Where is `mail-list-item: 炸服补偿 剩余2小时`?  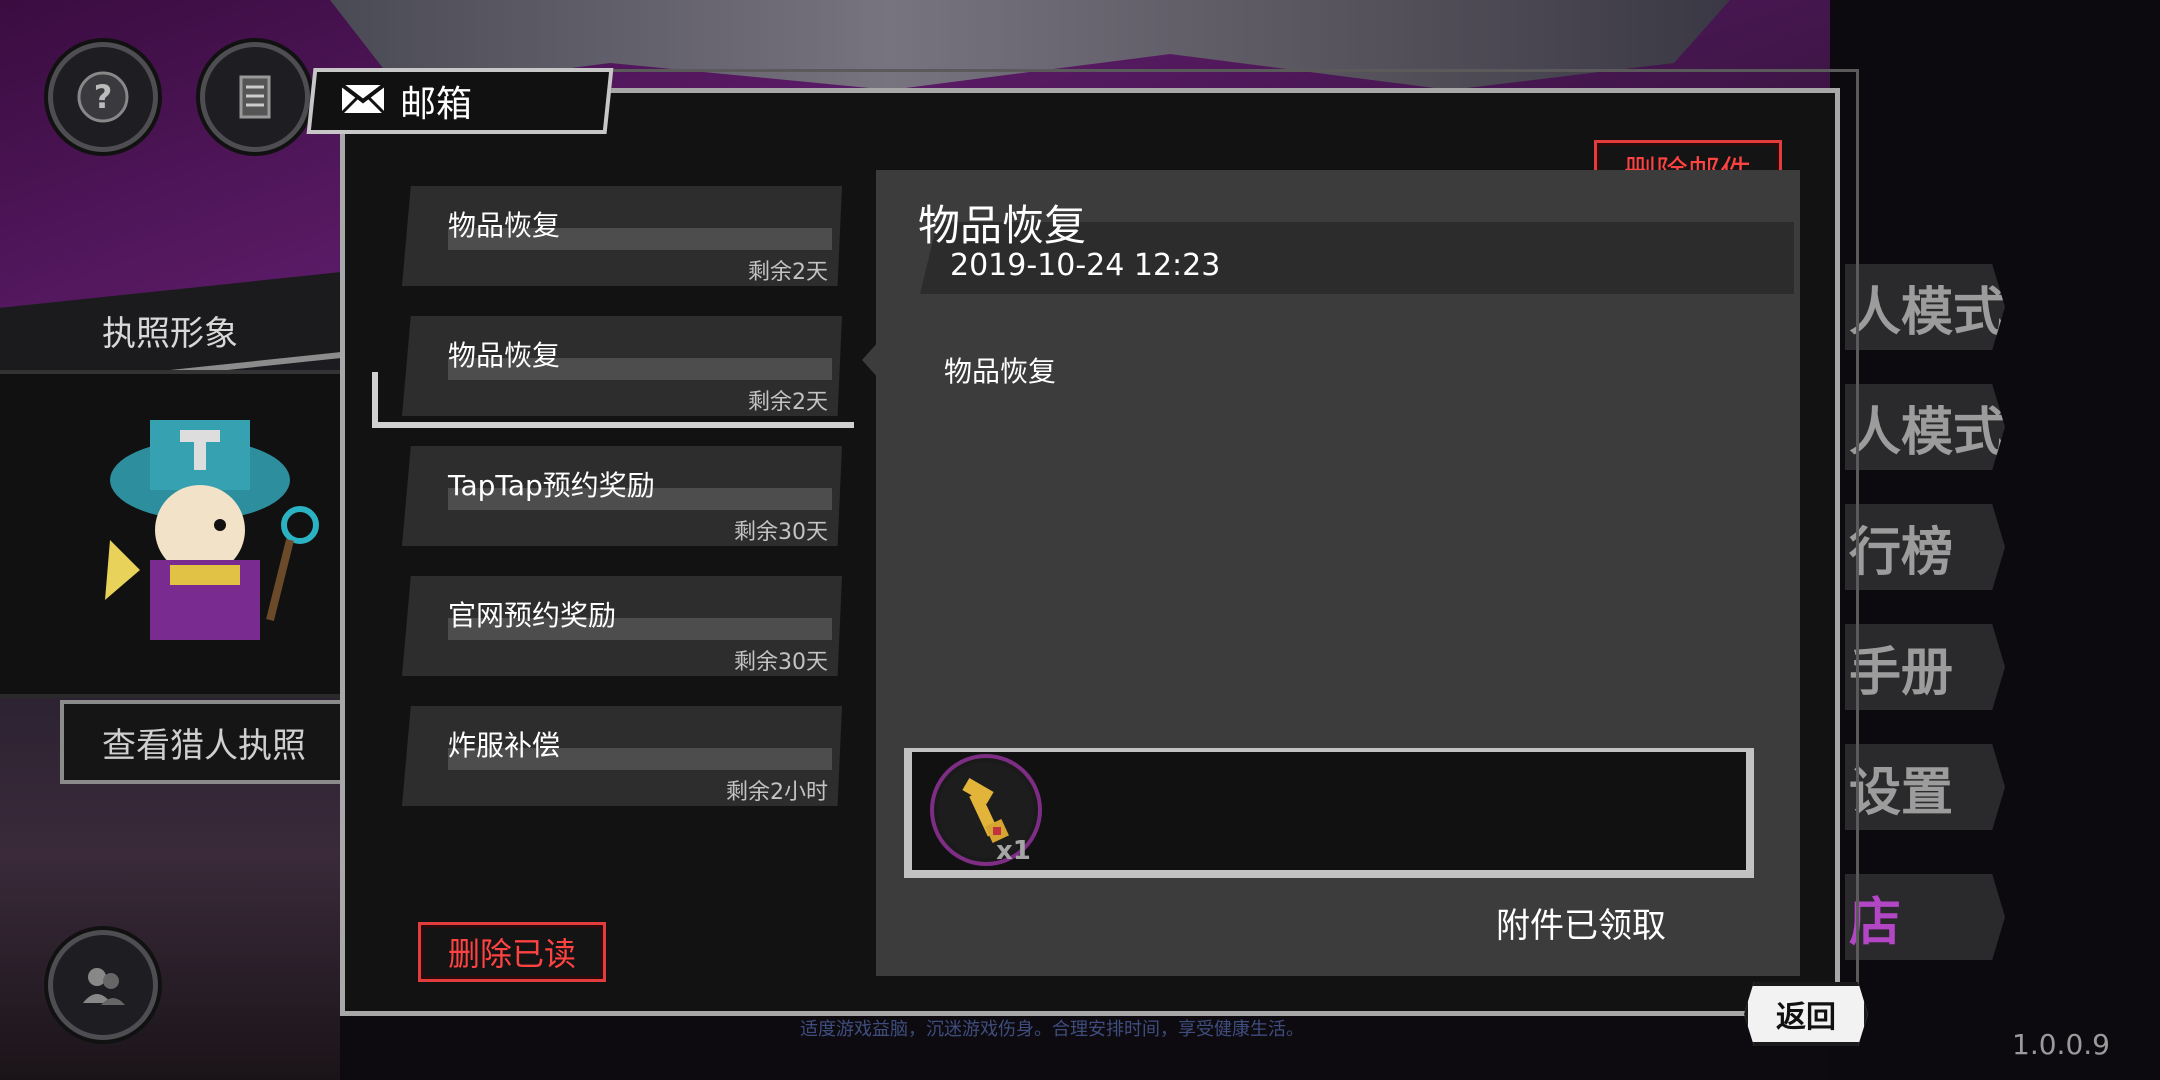 mail-list-item: 炸服补偿 剩余2小时 is located at coordinates (622, 756).